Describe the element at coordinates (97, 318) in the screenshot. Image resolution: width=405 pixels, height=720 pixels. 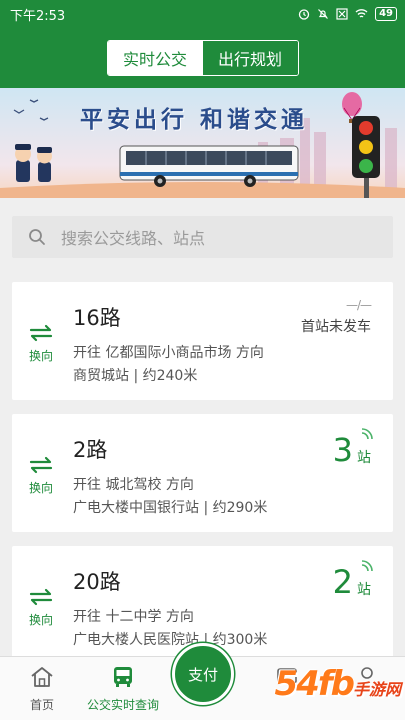
I see `route-name: 16路` at that location.